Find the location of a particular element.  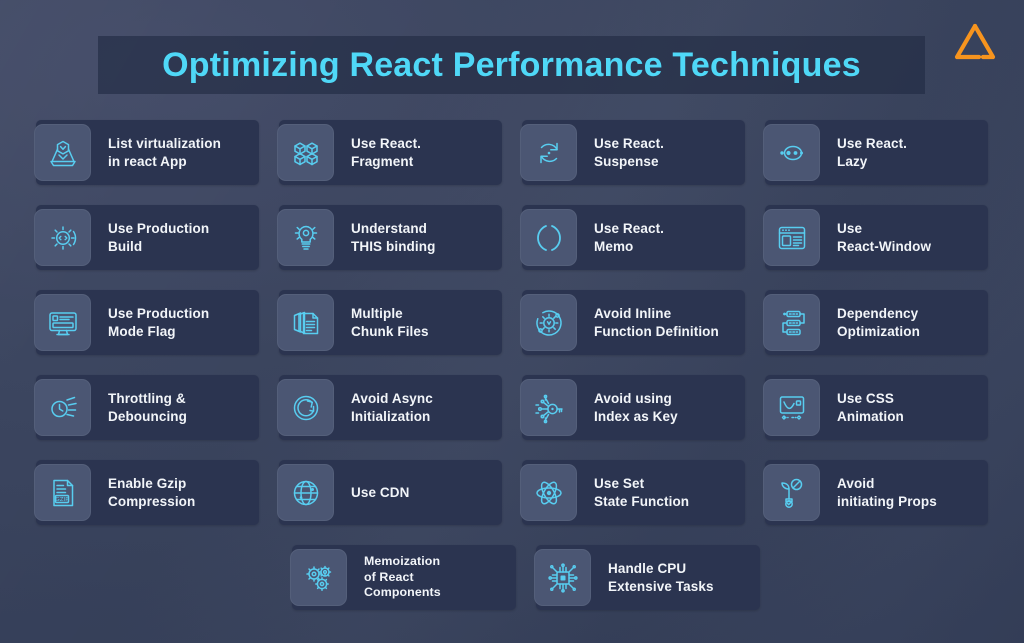

technique-card: Use CSS Animation is located at coordinates (875, 407).